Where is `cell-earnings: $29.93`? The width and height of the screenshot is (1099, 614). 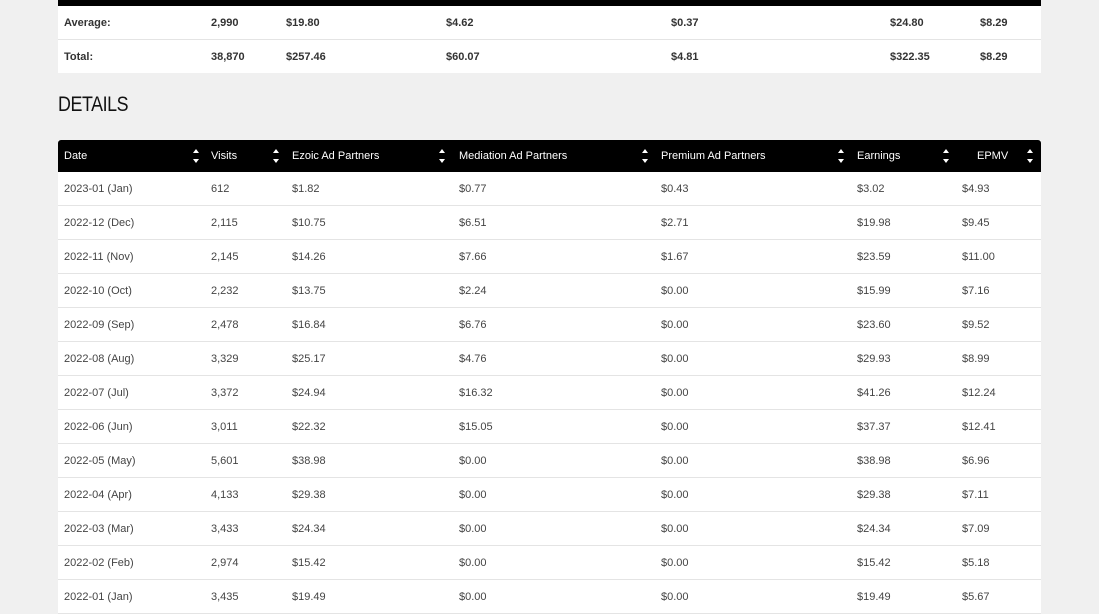
cell-earnings: $29.93 is located at coordinates (874, 358).